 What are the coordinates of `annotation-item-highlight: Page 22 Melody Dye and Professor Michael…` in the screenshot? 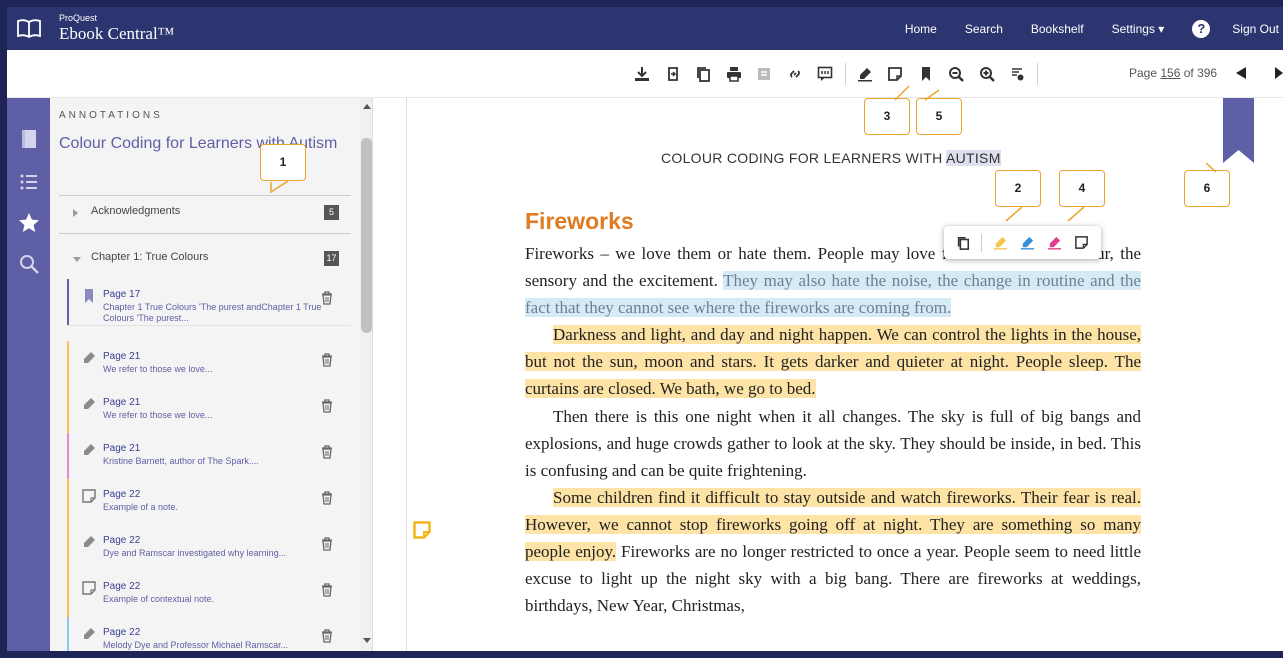 It's located at (209, 634).